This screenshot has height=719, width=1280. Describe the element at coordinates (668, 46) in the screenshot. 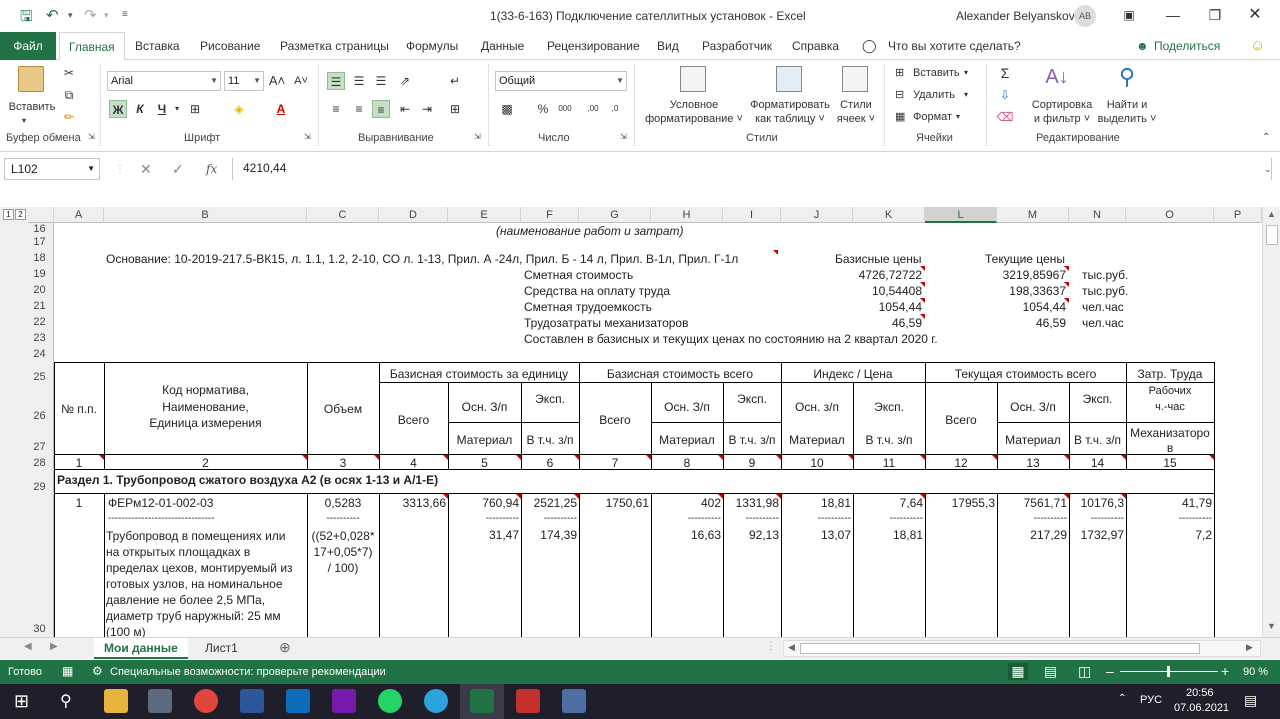

I see `tab-view: Вид` at that location.